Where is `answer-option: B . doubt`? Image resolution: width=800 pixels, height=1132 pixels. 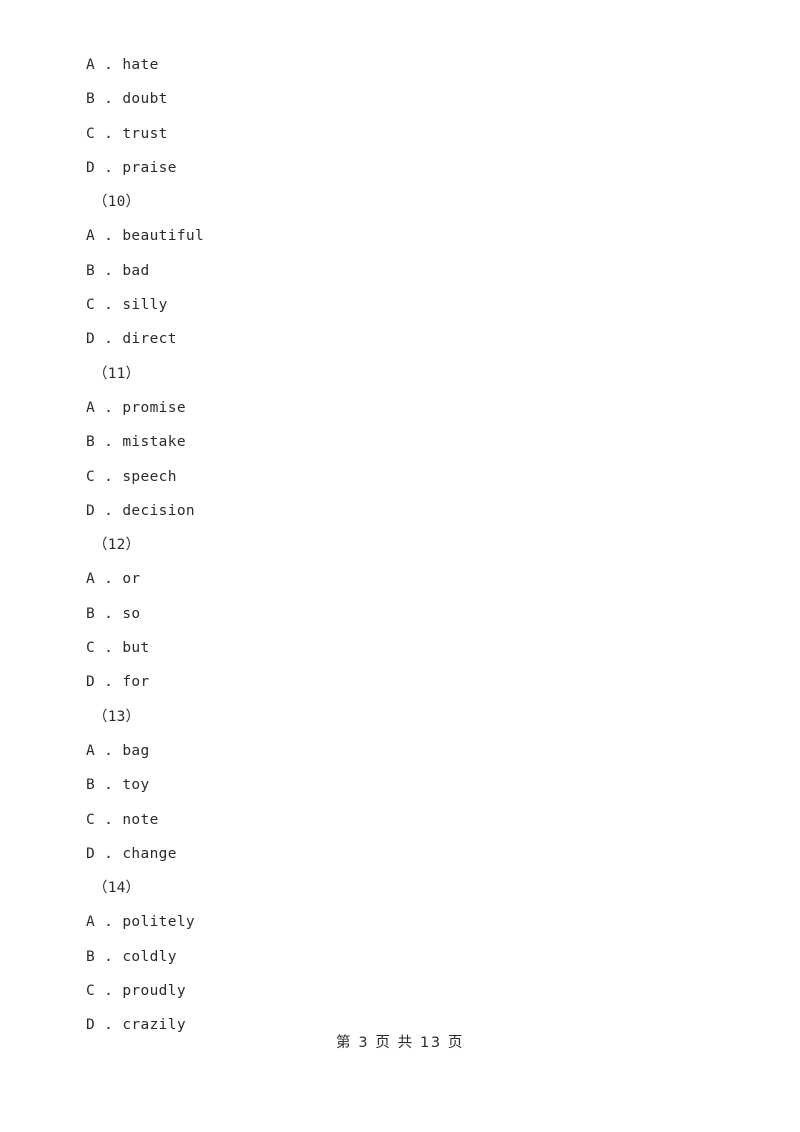
answer-option: B . doubt is located at coordinates (396, 99).